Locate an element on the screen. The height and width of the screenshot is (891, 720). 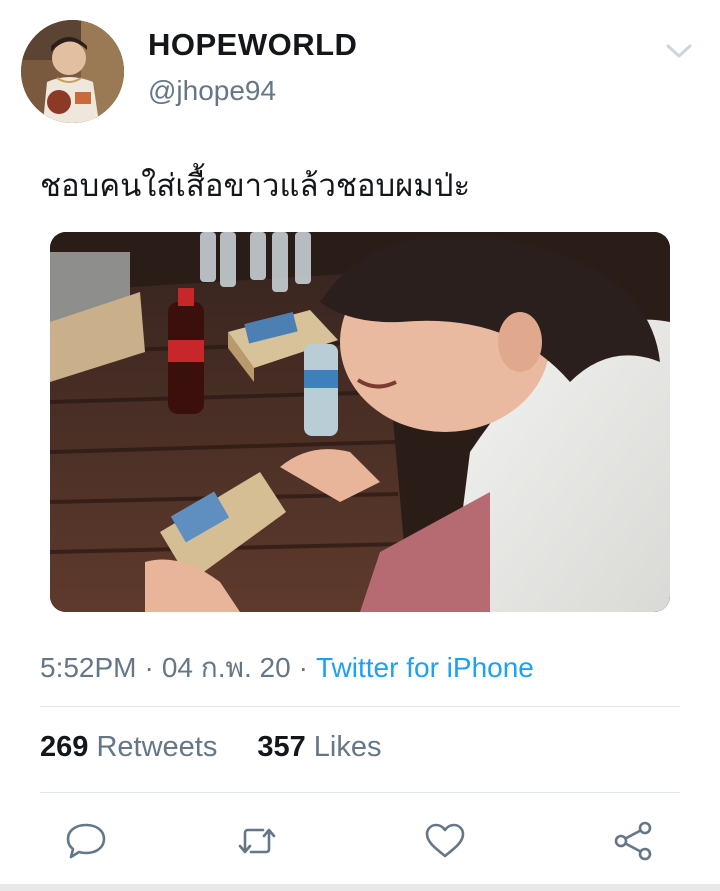
speech-bubble-icon is located at coordinates (86, 841).